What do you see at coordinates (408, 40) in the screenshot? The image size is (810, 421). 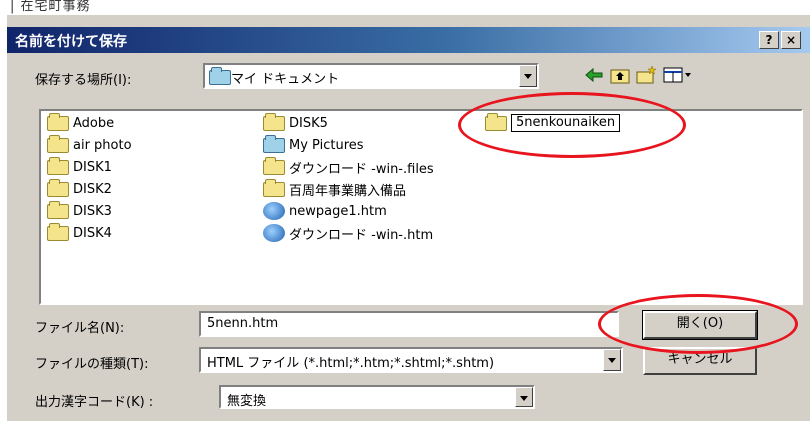 I see `title-bar: 名前を付けて保存 ? ×` at bounding box center [408, 40].